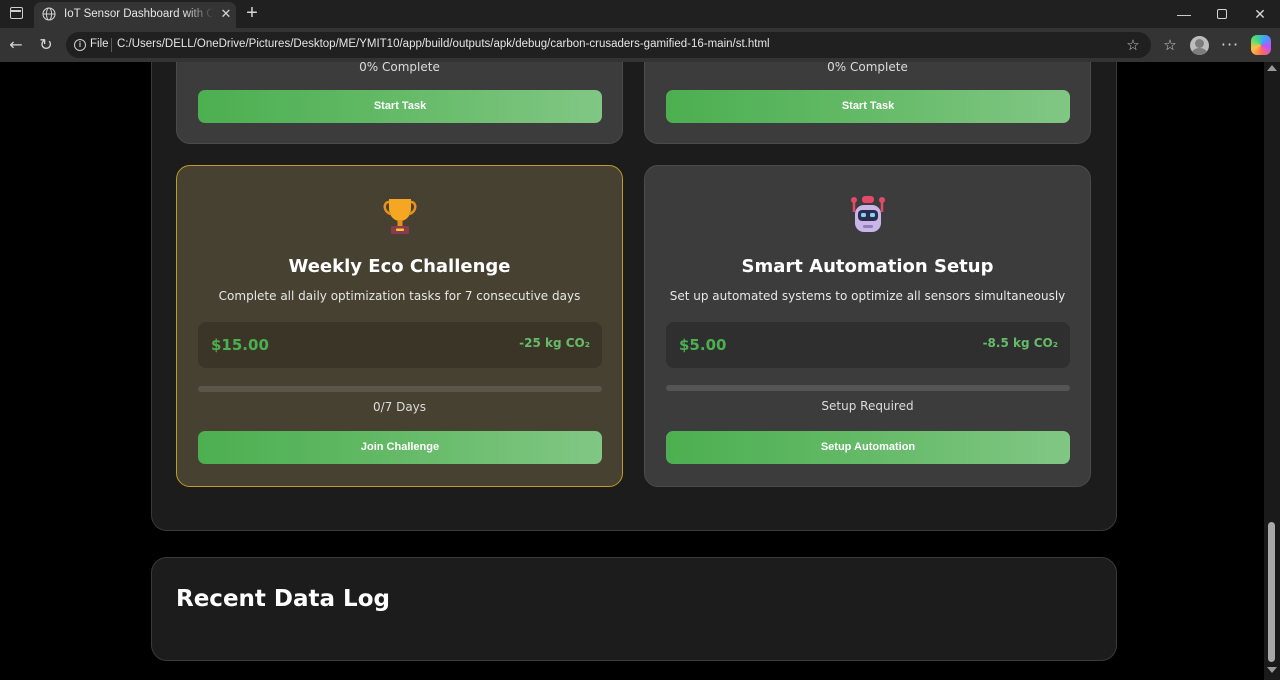 This screenshot has width=1280, height=680. What do you see at coordinates (1271, 592) in the screenshot?
I see `scrollbar-thumb` at bounding box center [1271, 592].